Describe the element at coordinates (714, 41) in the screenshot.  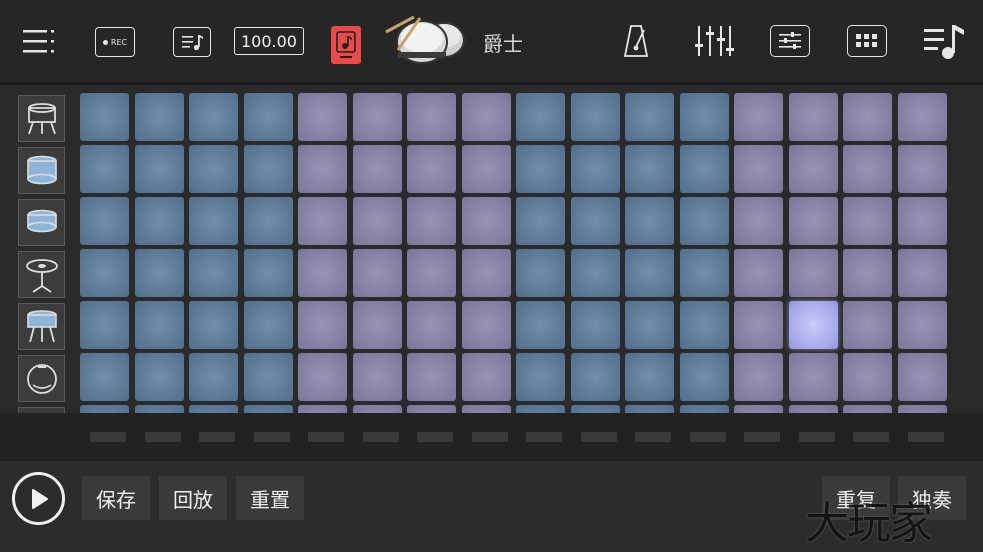
I see `mixer-icon` at that location.